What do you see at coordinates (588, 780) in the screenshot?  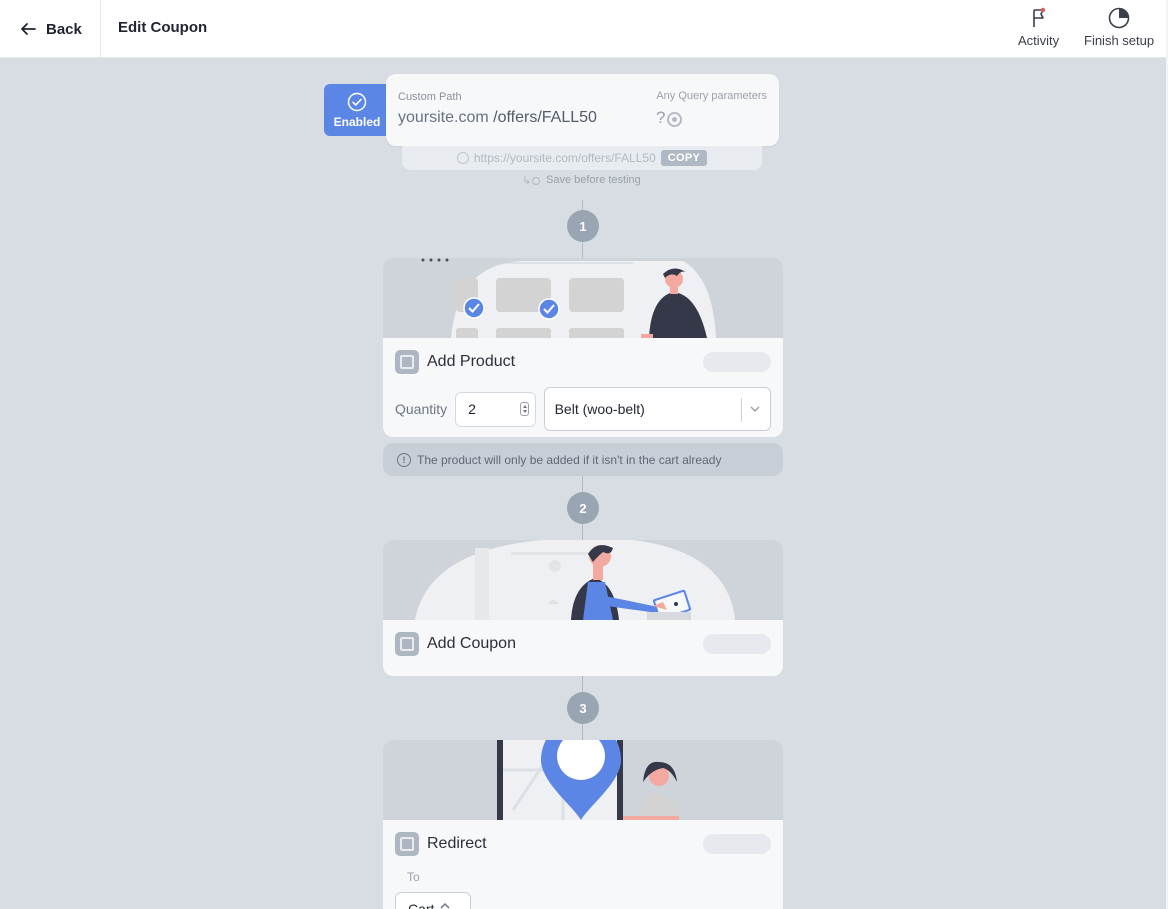 I see `map-pin-illustration` at bounding box center [588, 780].